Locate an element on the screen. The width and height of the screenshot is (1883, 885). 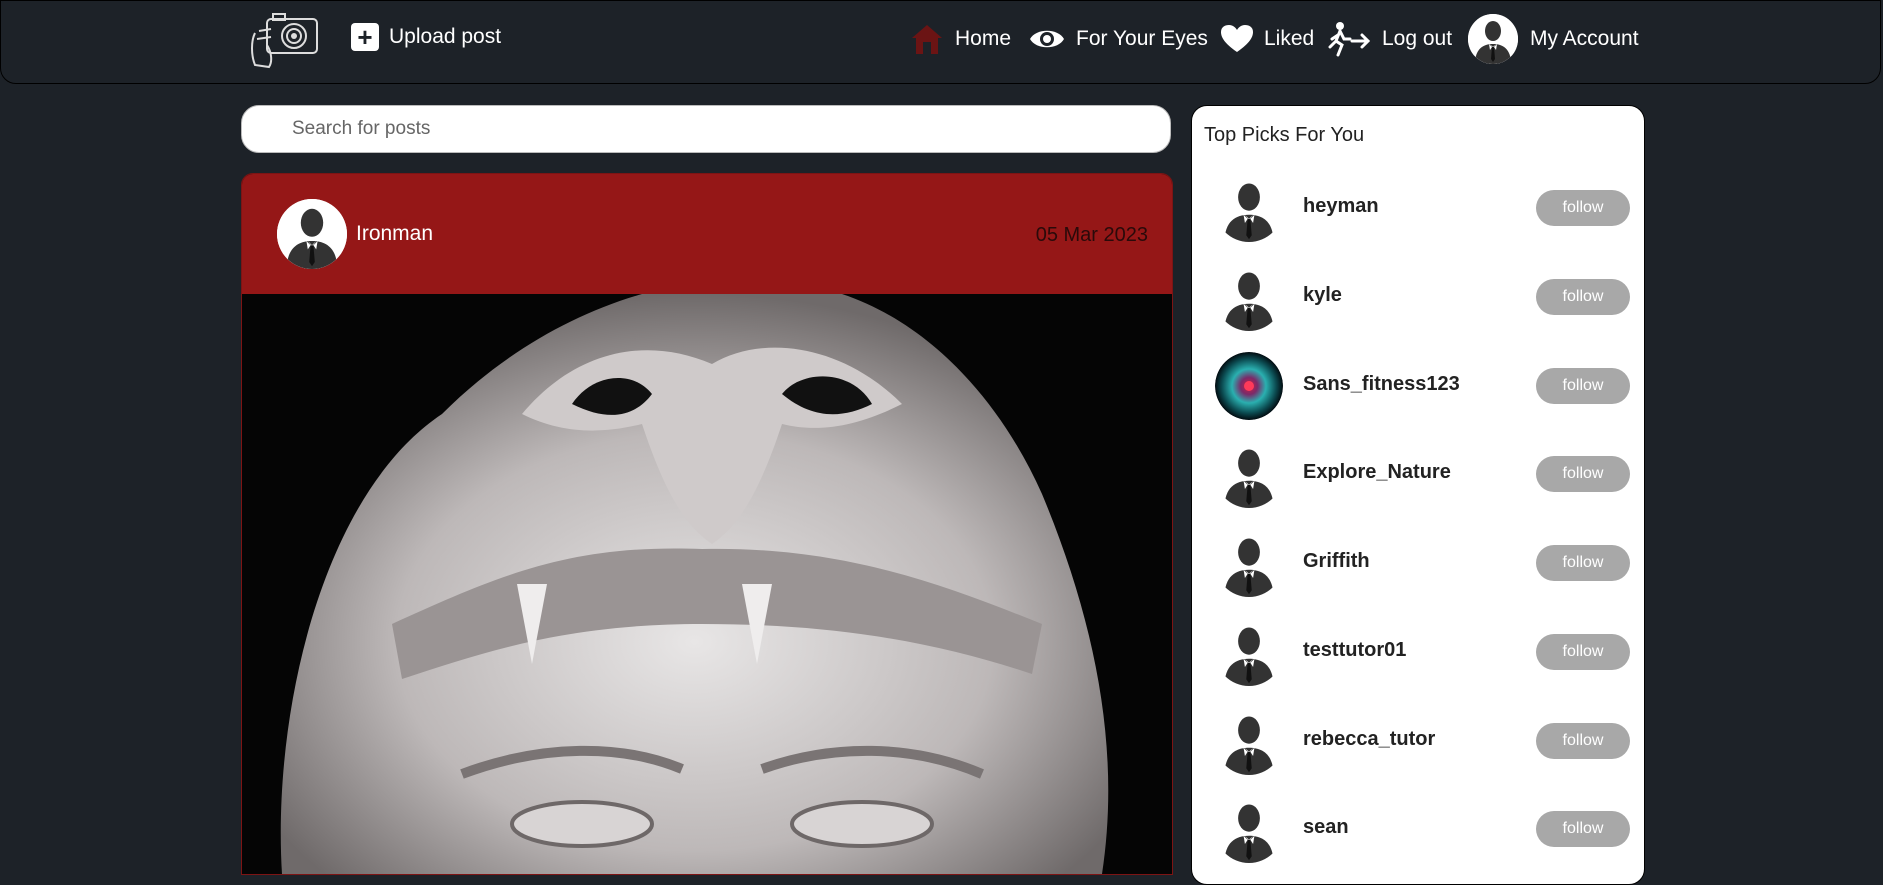
pick-row: Explore_Nature follow is located at coordinates (1418, 474).